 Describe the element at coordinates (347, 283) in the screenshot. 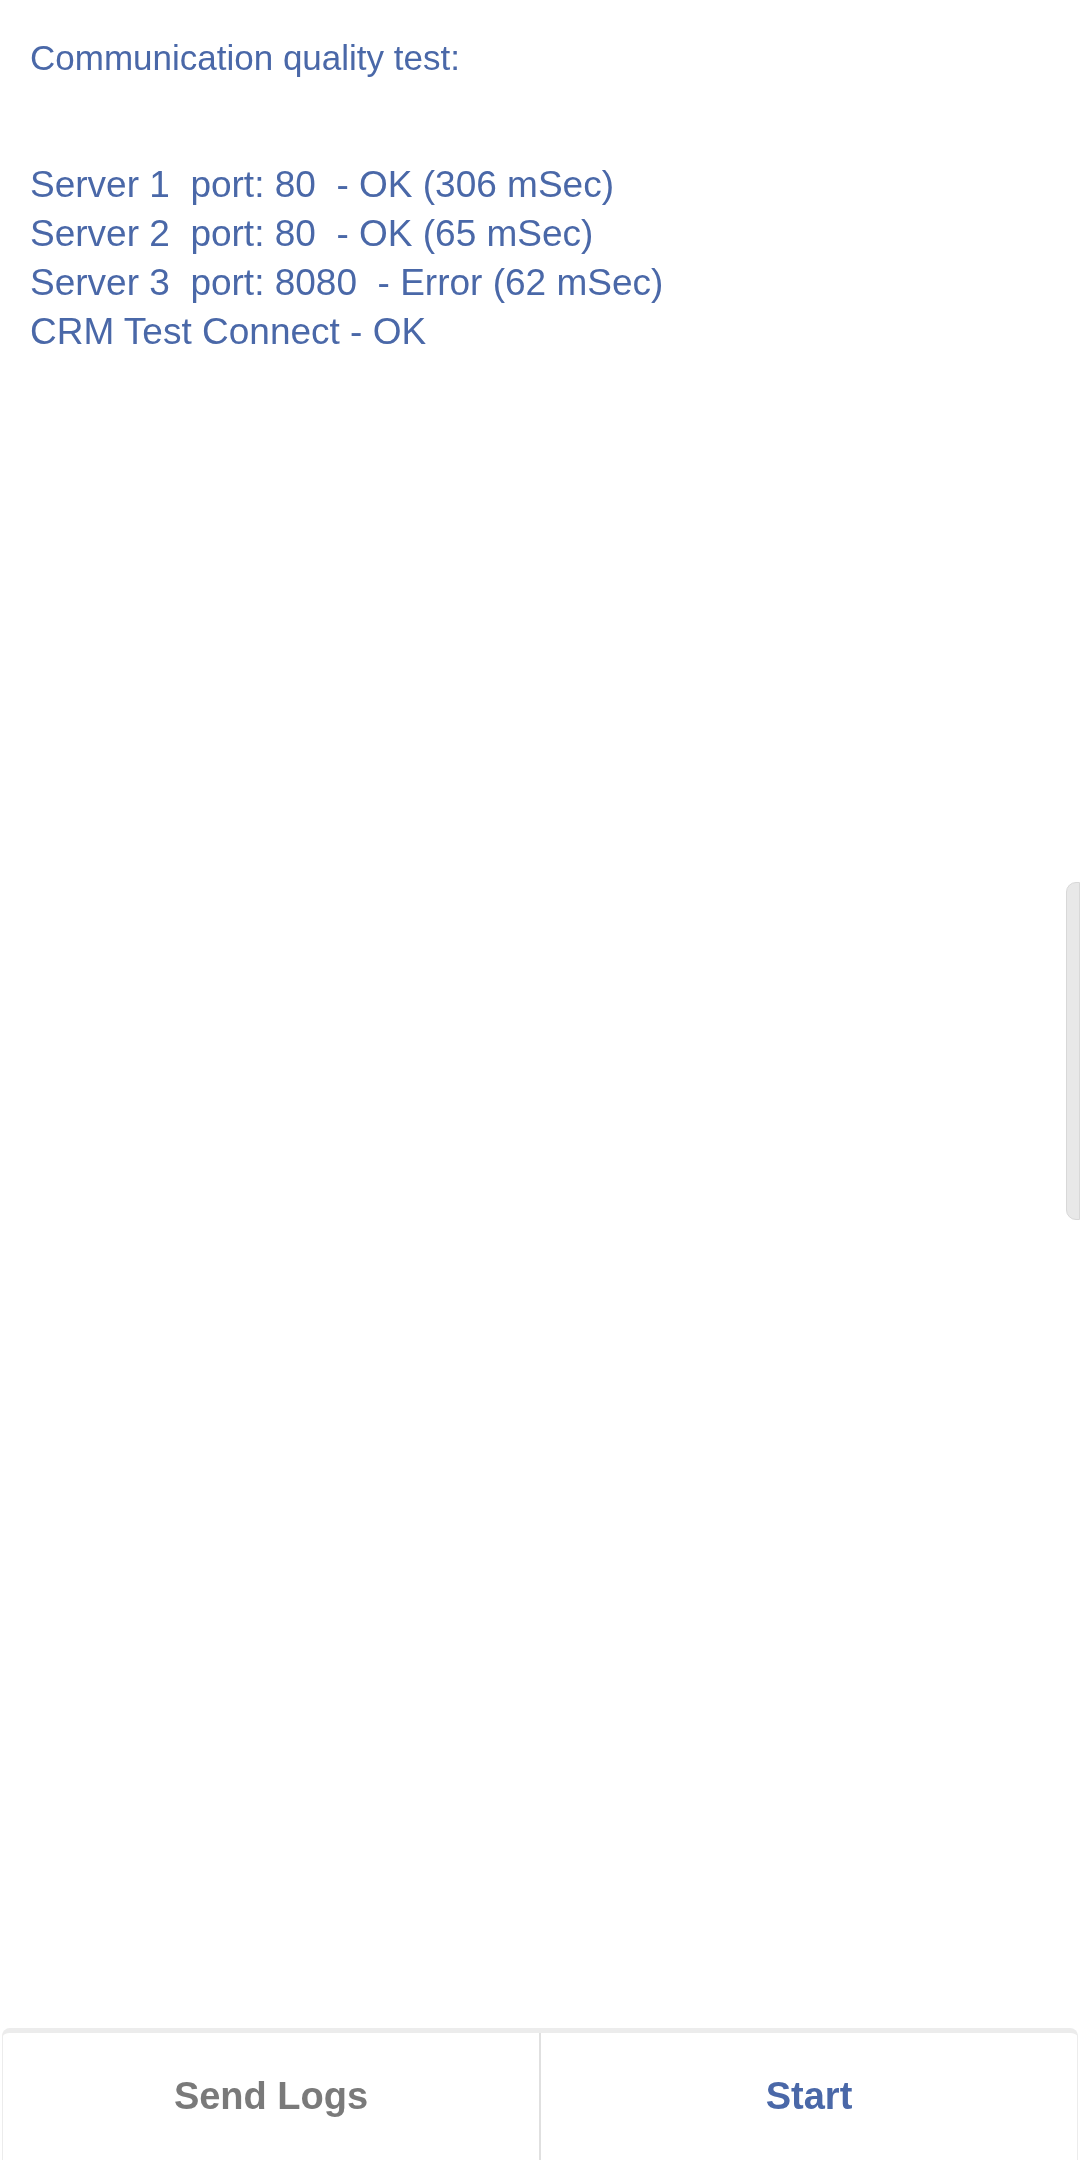

I see `result-line: Server 3 port: 8080 - Error (62 mSec)` at that location.